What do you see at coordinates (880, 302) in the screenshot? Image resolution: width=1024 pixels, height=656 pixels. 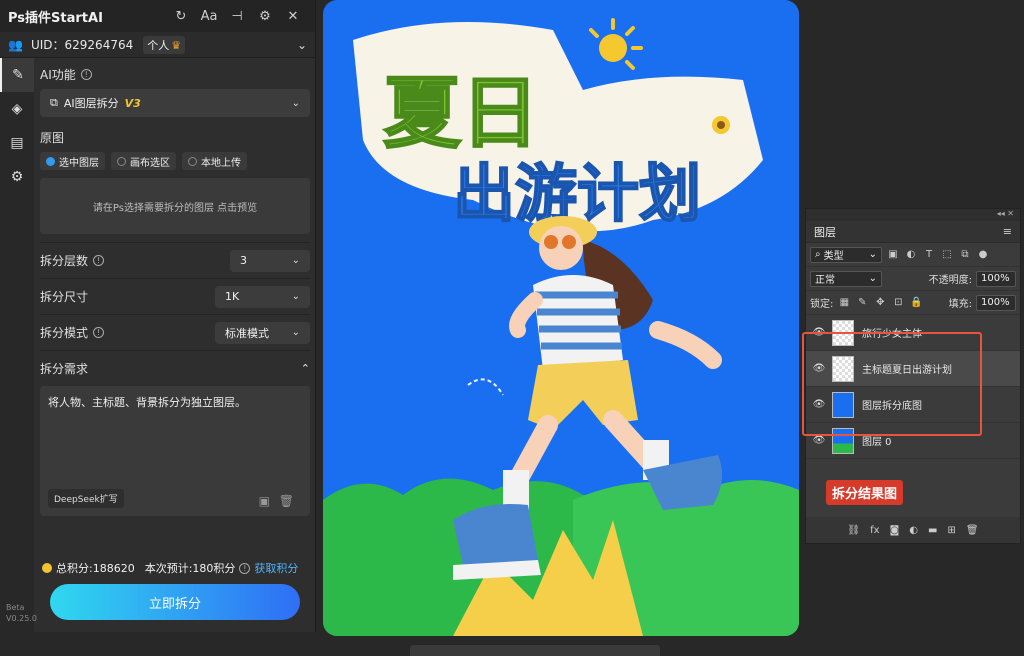 I see `lock-move-icon: ✥` at bounding box center [880, 302].